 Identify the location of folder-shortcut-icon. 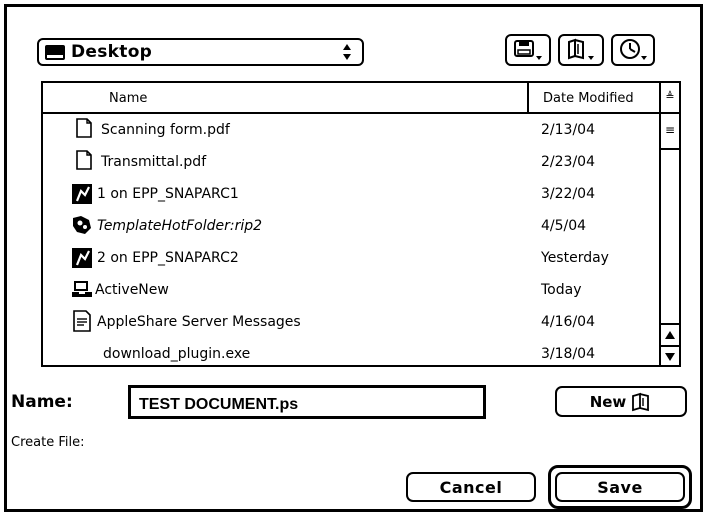
(581, 49).